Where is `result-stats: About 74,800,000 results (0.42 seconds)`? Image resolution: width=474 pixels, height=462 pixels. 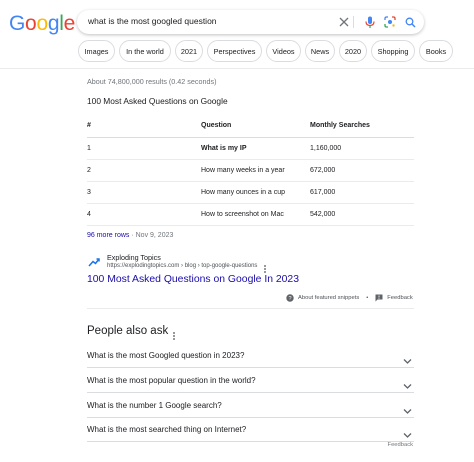 result-stats: About 74,800,000 results (0.42 seconds) is located at coordinates (152, 81).